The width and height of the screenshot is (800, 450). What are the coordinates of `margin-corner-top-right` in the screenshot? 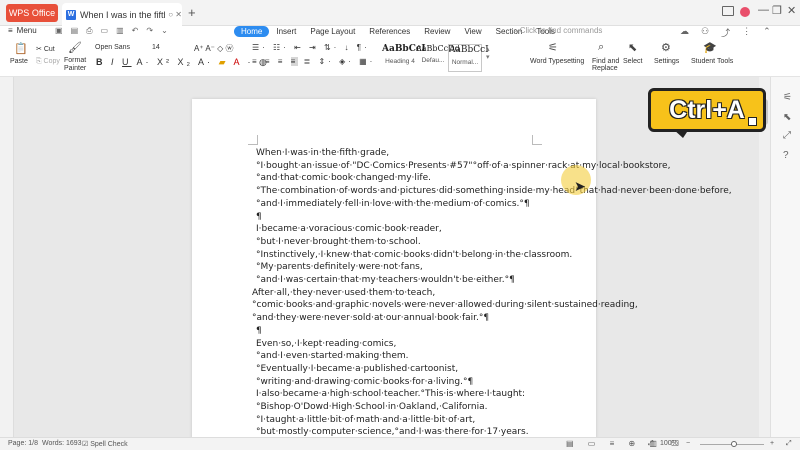 It's located at (537, 140).